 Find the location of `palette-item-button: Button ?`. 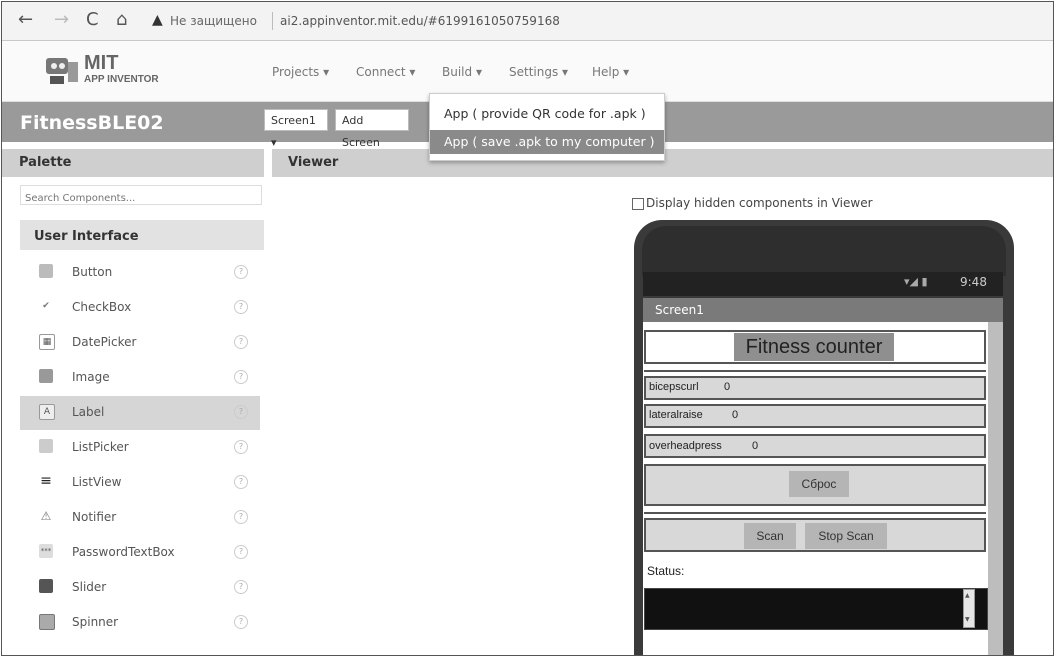

palette-item-button: Button ? is located at coordinates (140, 273).